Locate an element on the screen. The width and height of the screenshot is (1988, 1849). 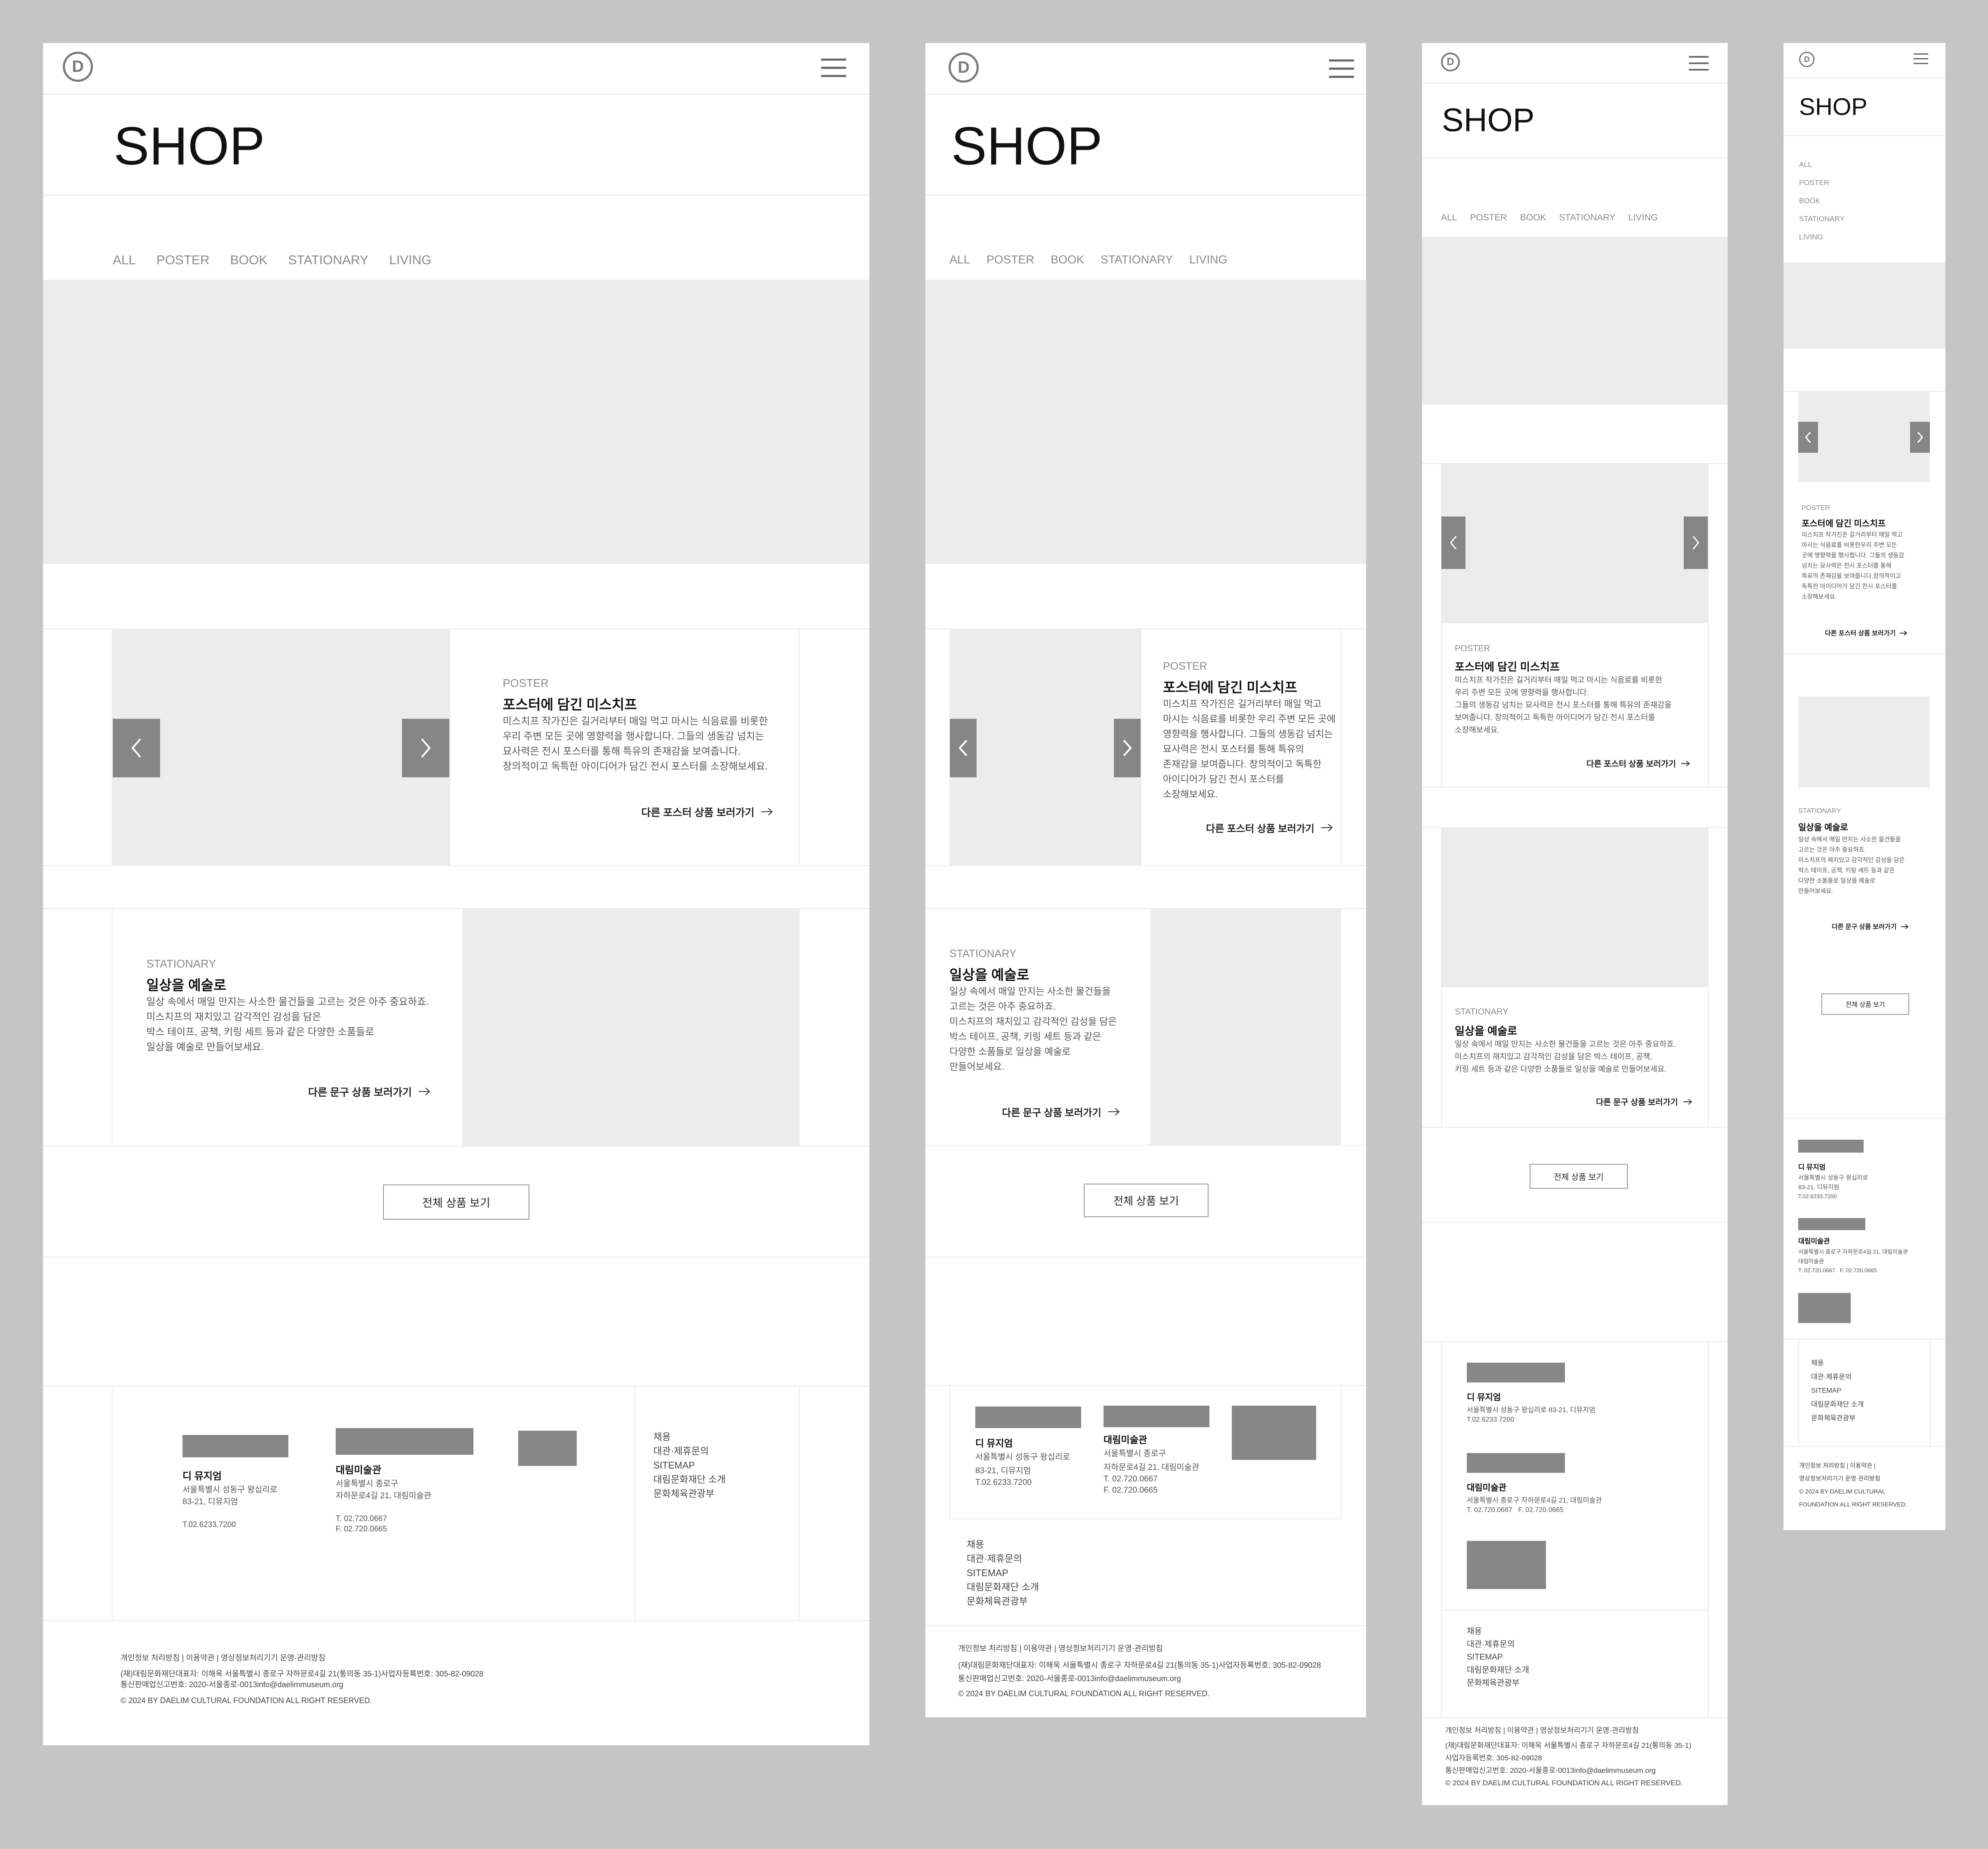
chevron-right-icon is located at coordinates (426, 748).